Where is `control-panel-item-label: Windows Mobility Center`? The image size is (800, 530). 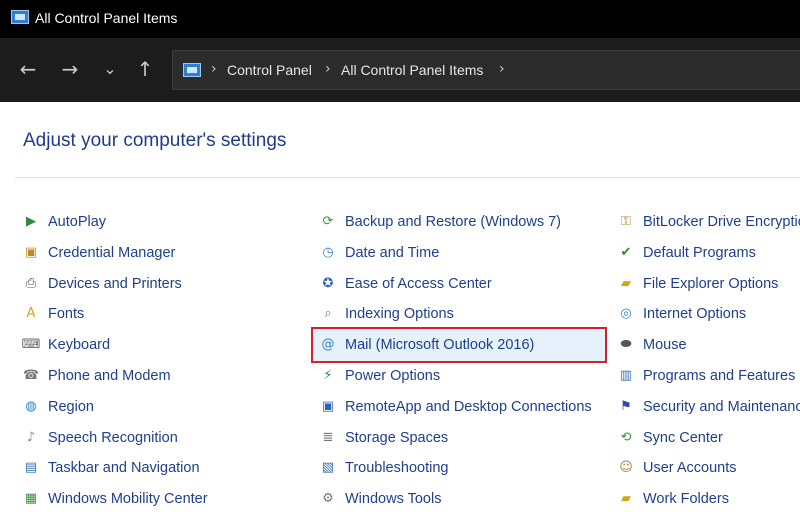
control-panel-item-label: Windows Mobility Center is located at coordinates (128, 499).